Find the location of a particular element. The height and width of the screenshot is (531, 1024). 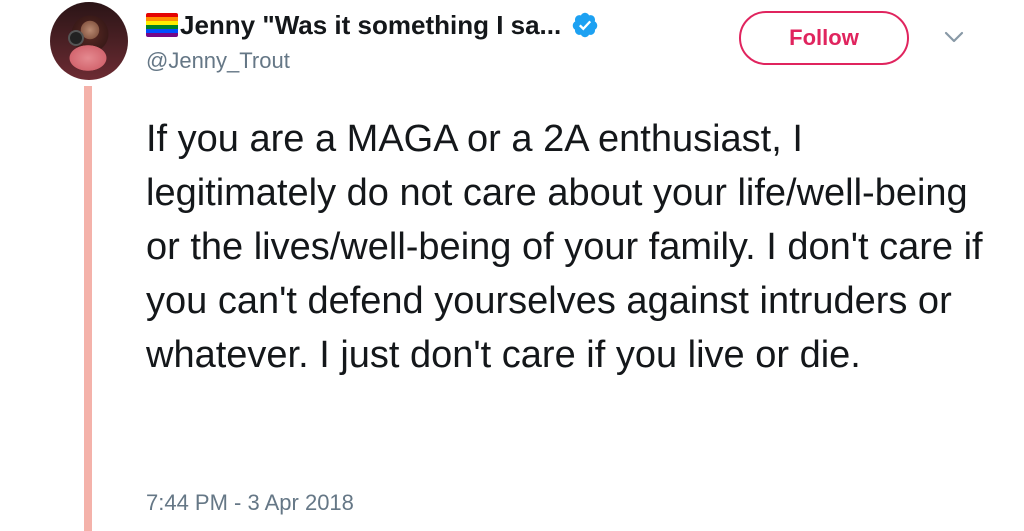

microphone-icon is located at coordinates (76, 38).